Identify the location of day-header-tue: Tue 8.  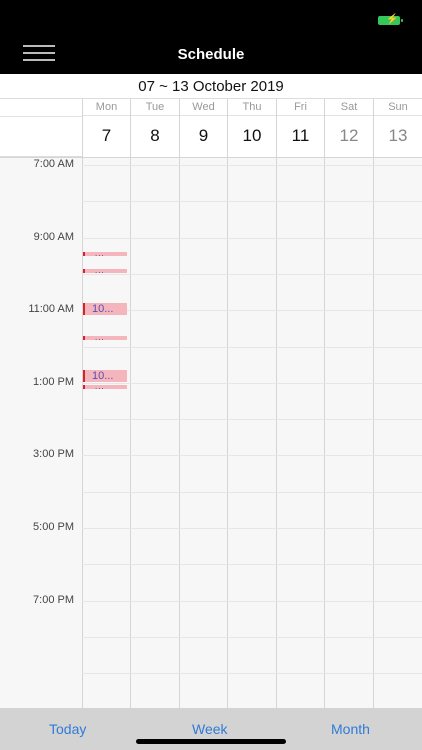
(154, 128).